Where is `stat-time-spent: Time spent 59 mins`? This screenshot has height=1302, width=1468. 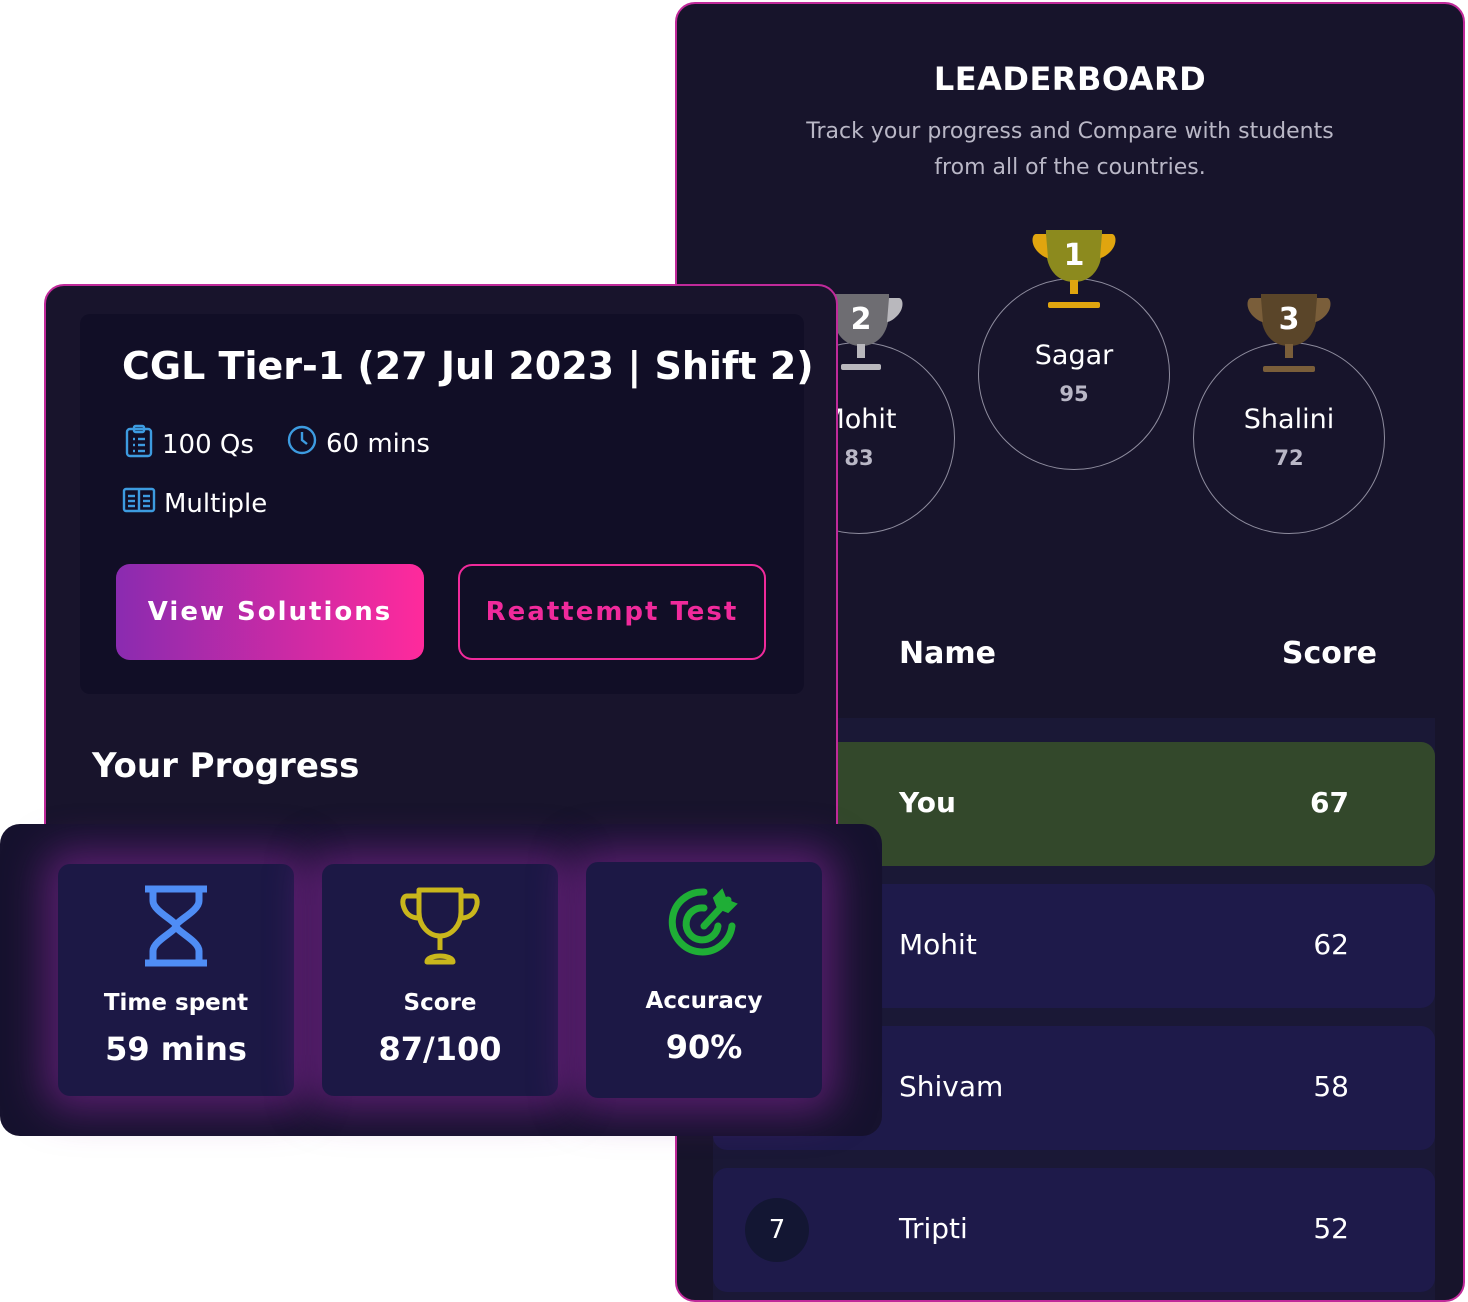 stat-time-spent: Time spent 59 mins is located at coordinates (176, 980).